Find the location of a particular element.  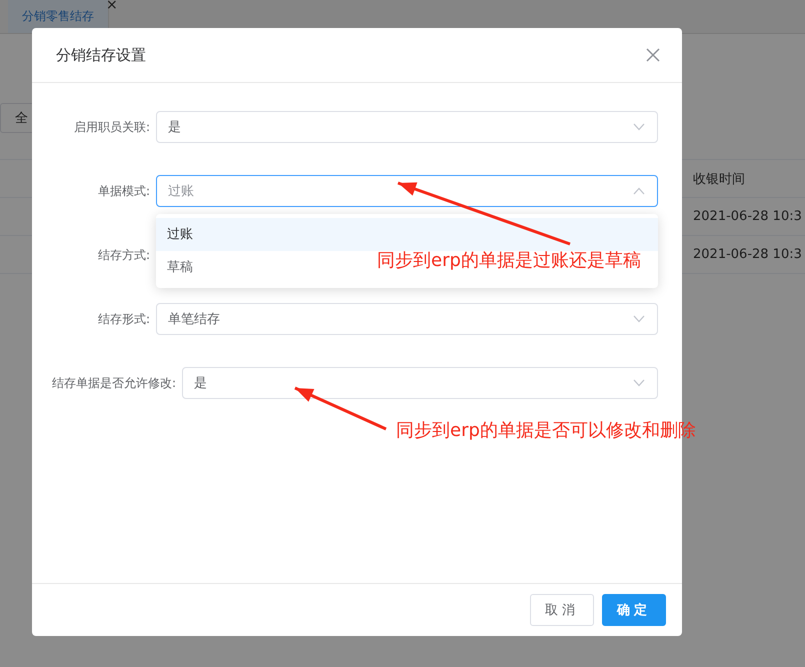

confirm-button: 确定 is located at coordinates (634, 610).